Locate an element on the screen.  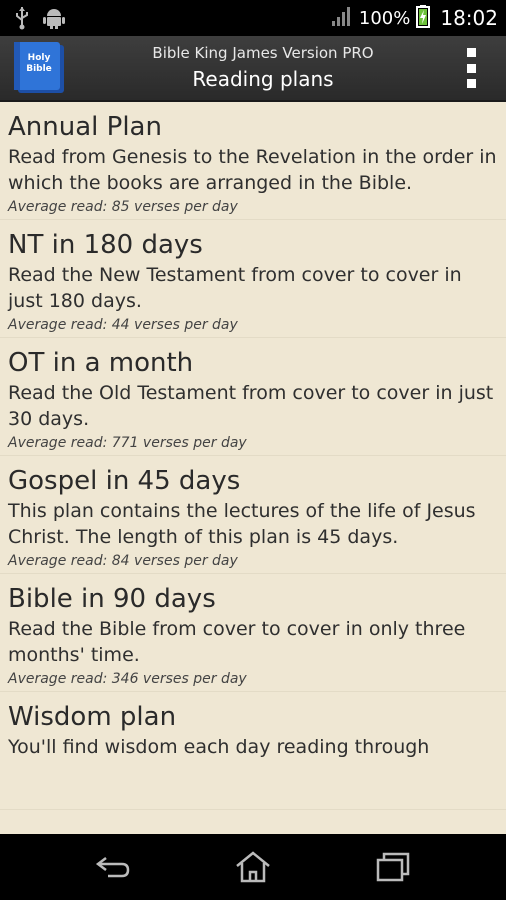
plan-title: Wisdom plan is located at coordinates (92, 717).